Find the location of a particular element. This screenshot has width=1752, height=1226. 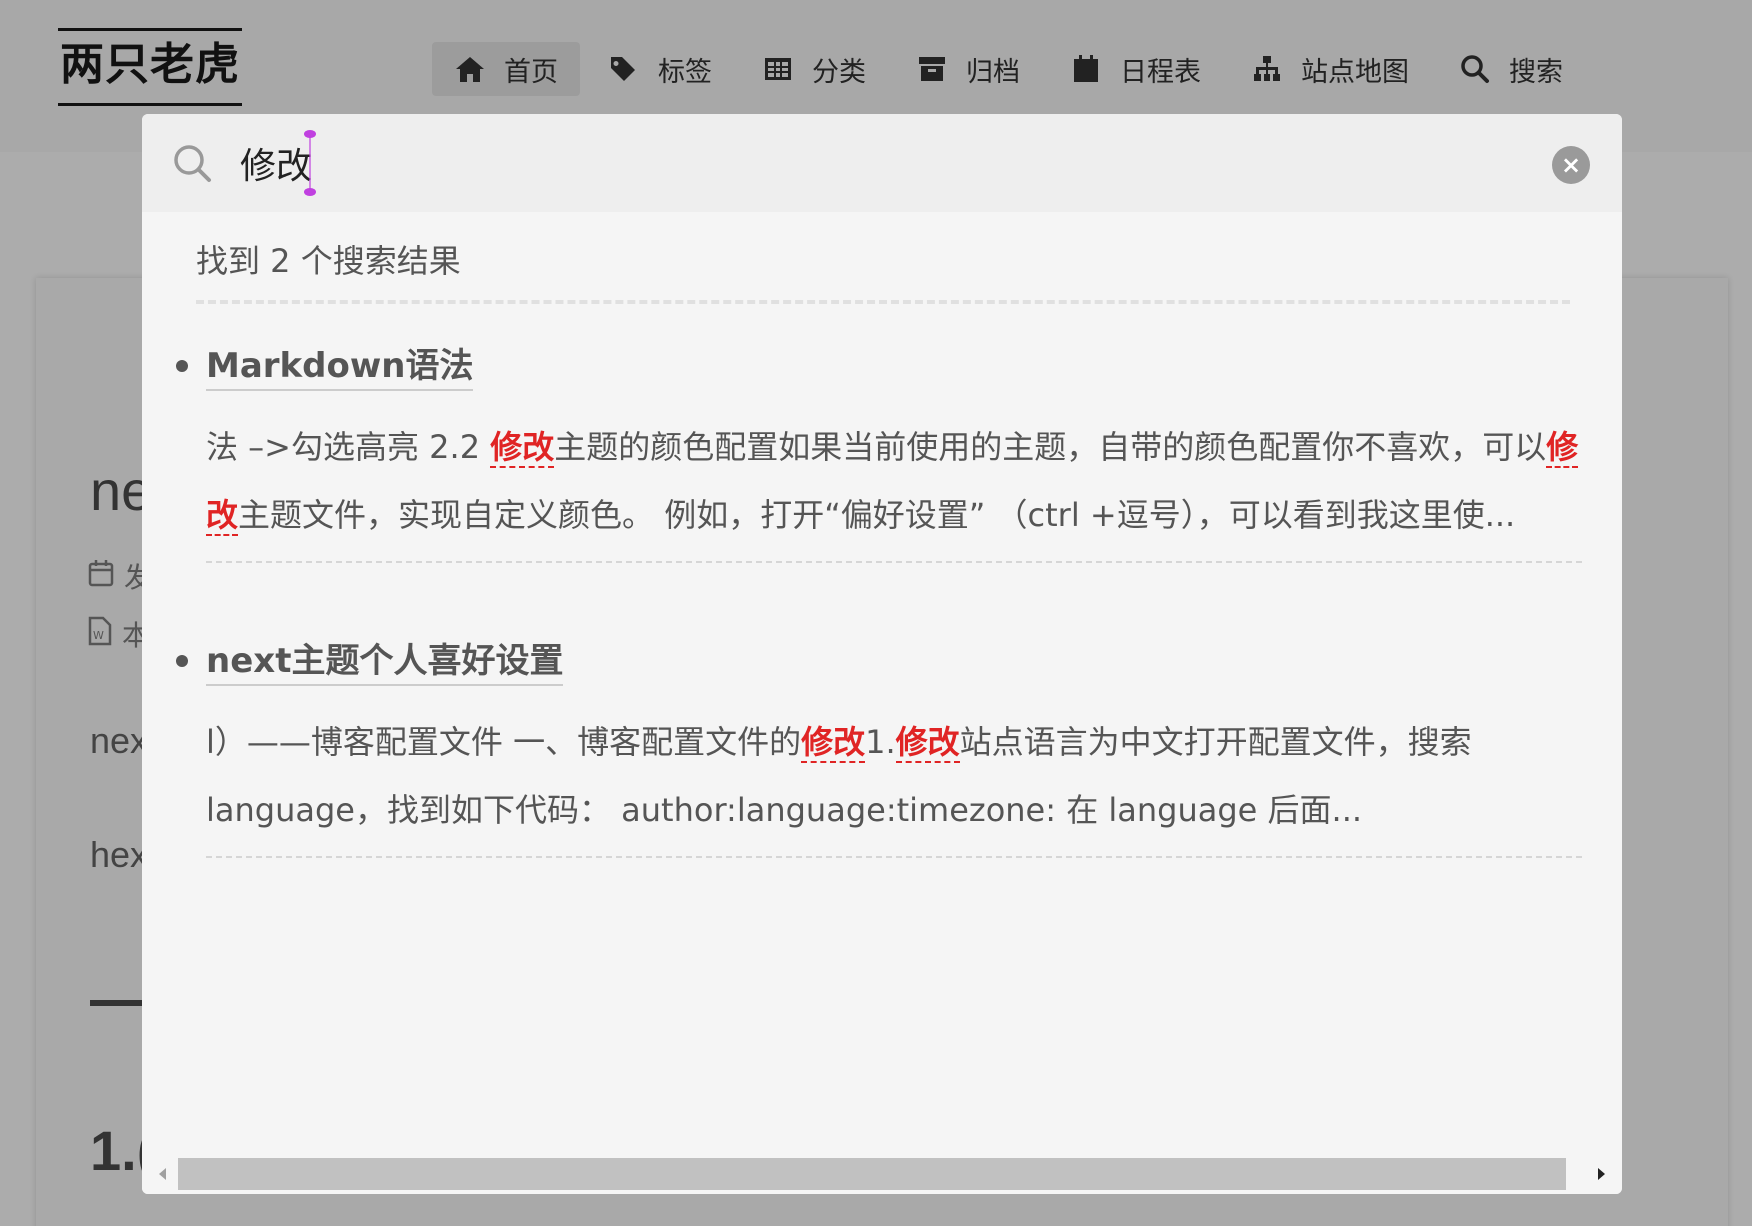

table-icon is located at coordinates (778, 69).